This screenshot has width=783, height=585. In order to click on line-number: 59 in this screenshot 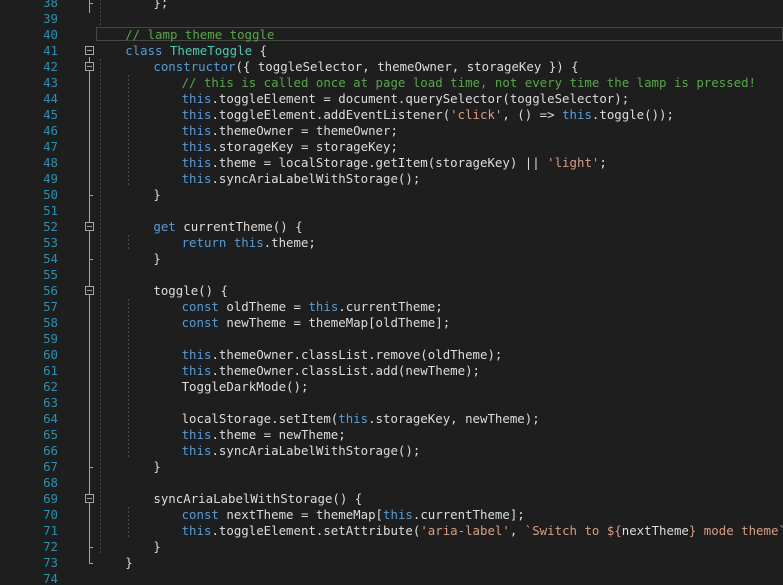, I will do `click(50, 338)`.